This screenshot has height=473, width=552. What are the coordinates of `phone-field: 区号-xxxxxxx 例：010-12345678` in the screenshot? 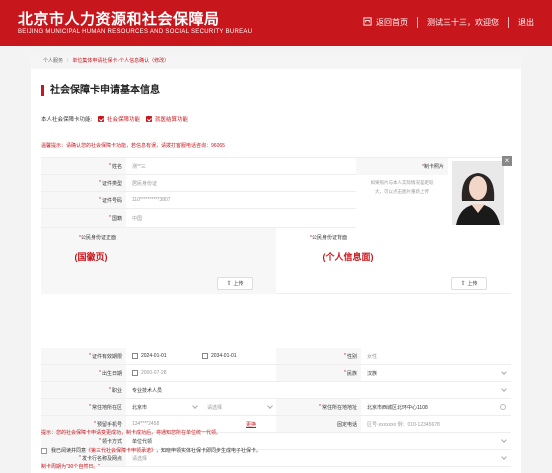 It's located at (436, 424).